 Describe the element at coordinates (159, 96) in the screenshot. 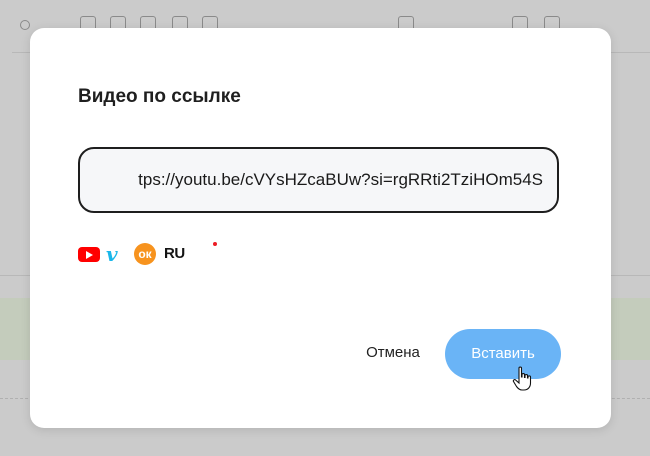

I see `dialog-title: Видео по ссылке` at that location.